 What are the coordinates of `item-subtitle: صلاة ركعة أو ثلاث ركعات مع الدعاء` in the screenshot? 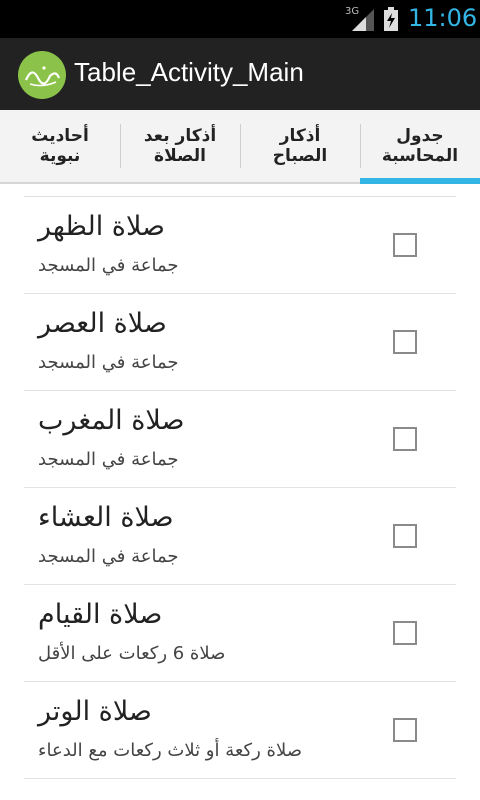 It's located at (170, 750).